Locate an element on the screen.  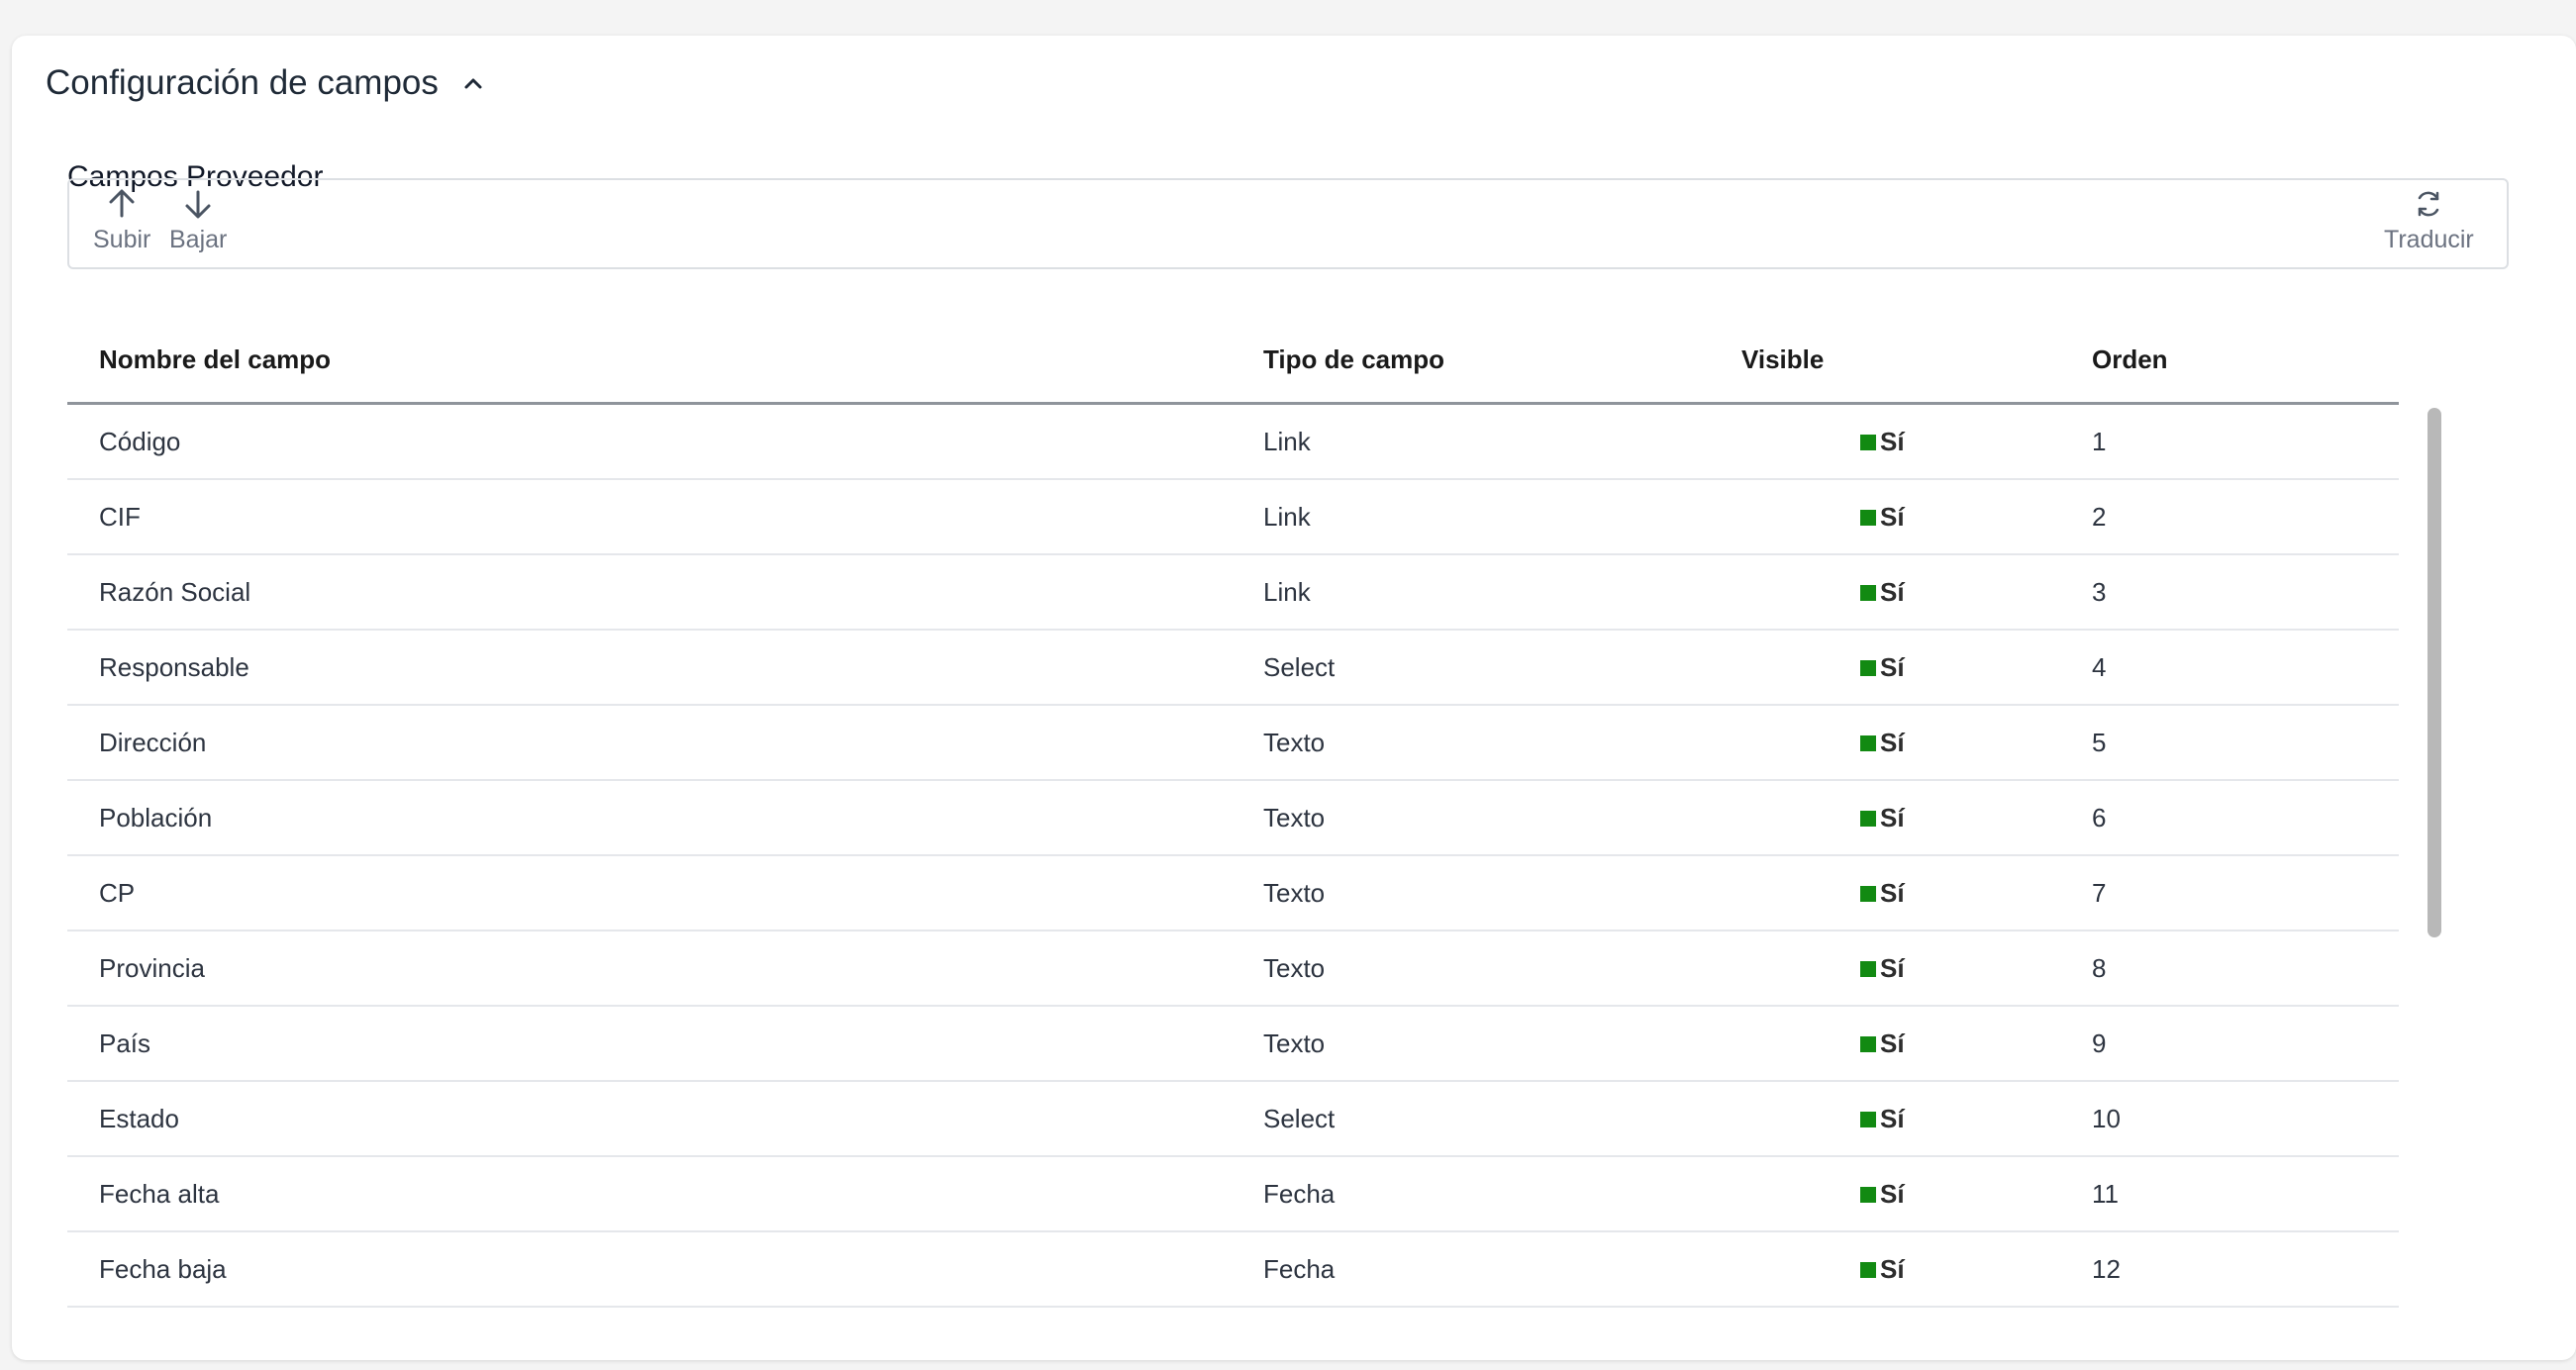
header-field-type: Tipo de campo is located at coordinates (1354, 359).